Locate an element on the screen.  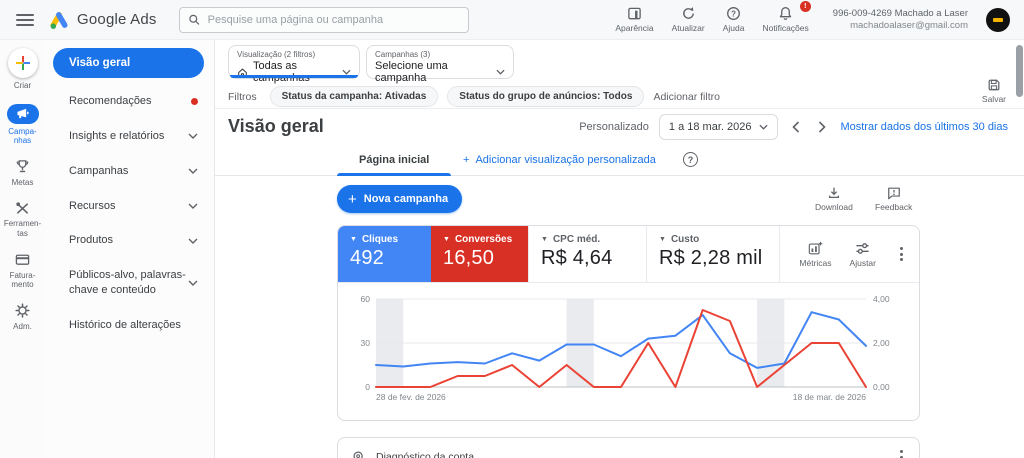
rail-label-admin: Adm. is located at coordinates (22, 326).